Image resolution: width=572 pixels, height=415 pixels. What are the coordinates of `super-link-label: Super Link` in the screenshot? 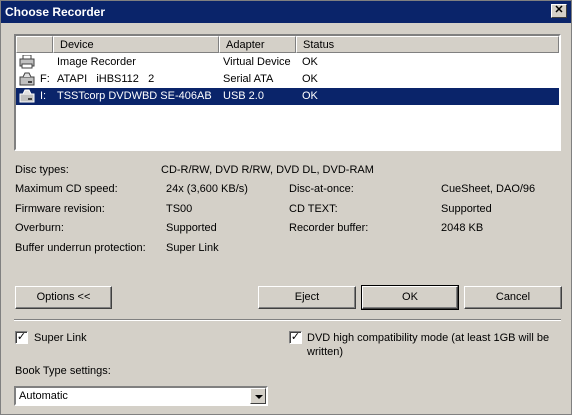 It's located at (60, 338).